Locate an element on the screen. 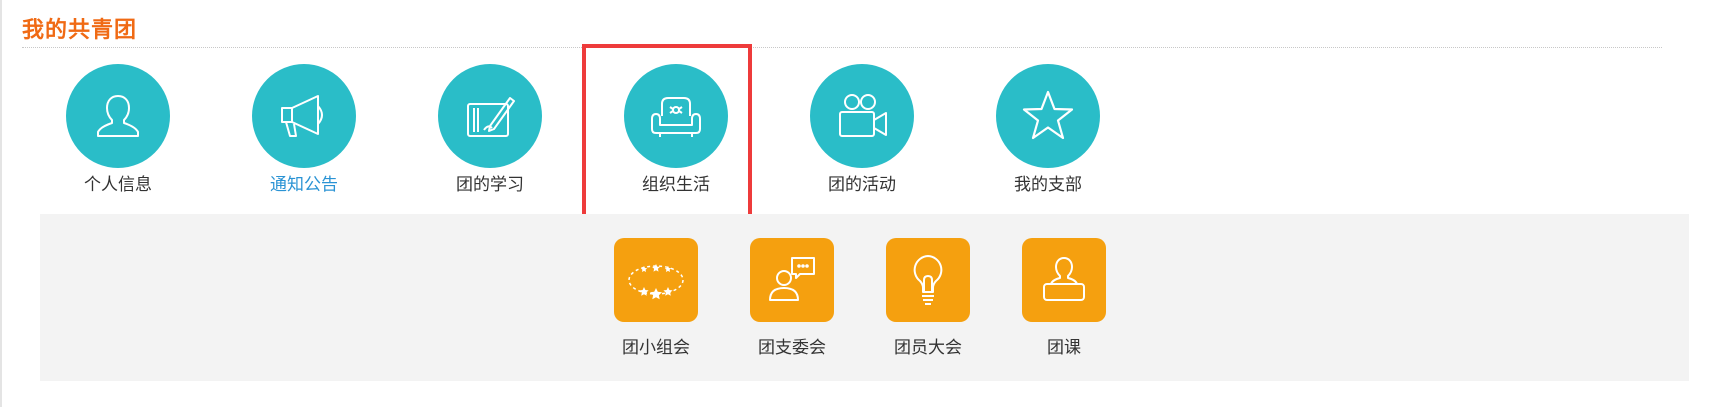 The width and height of the screenshot is (1711, 407). nav-label: 团的活动 is located at coordinates (862, 185).